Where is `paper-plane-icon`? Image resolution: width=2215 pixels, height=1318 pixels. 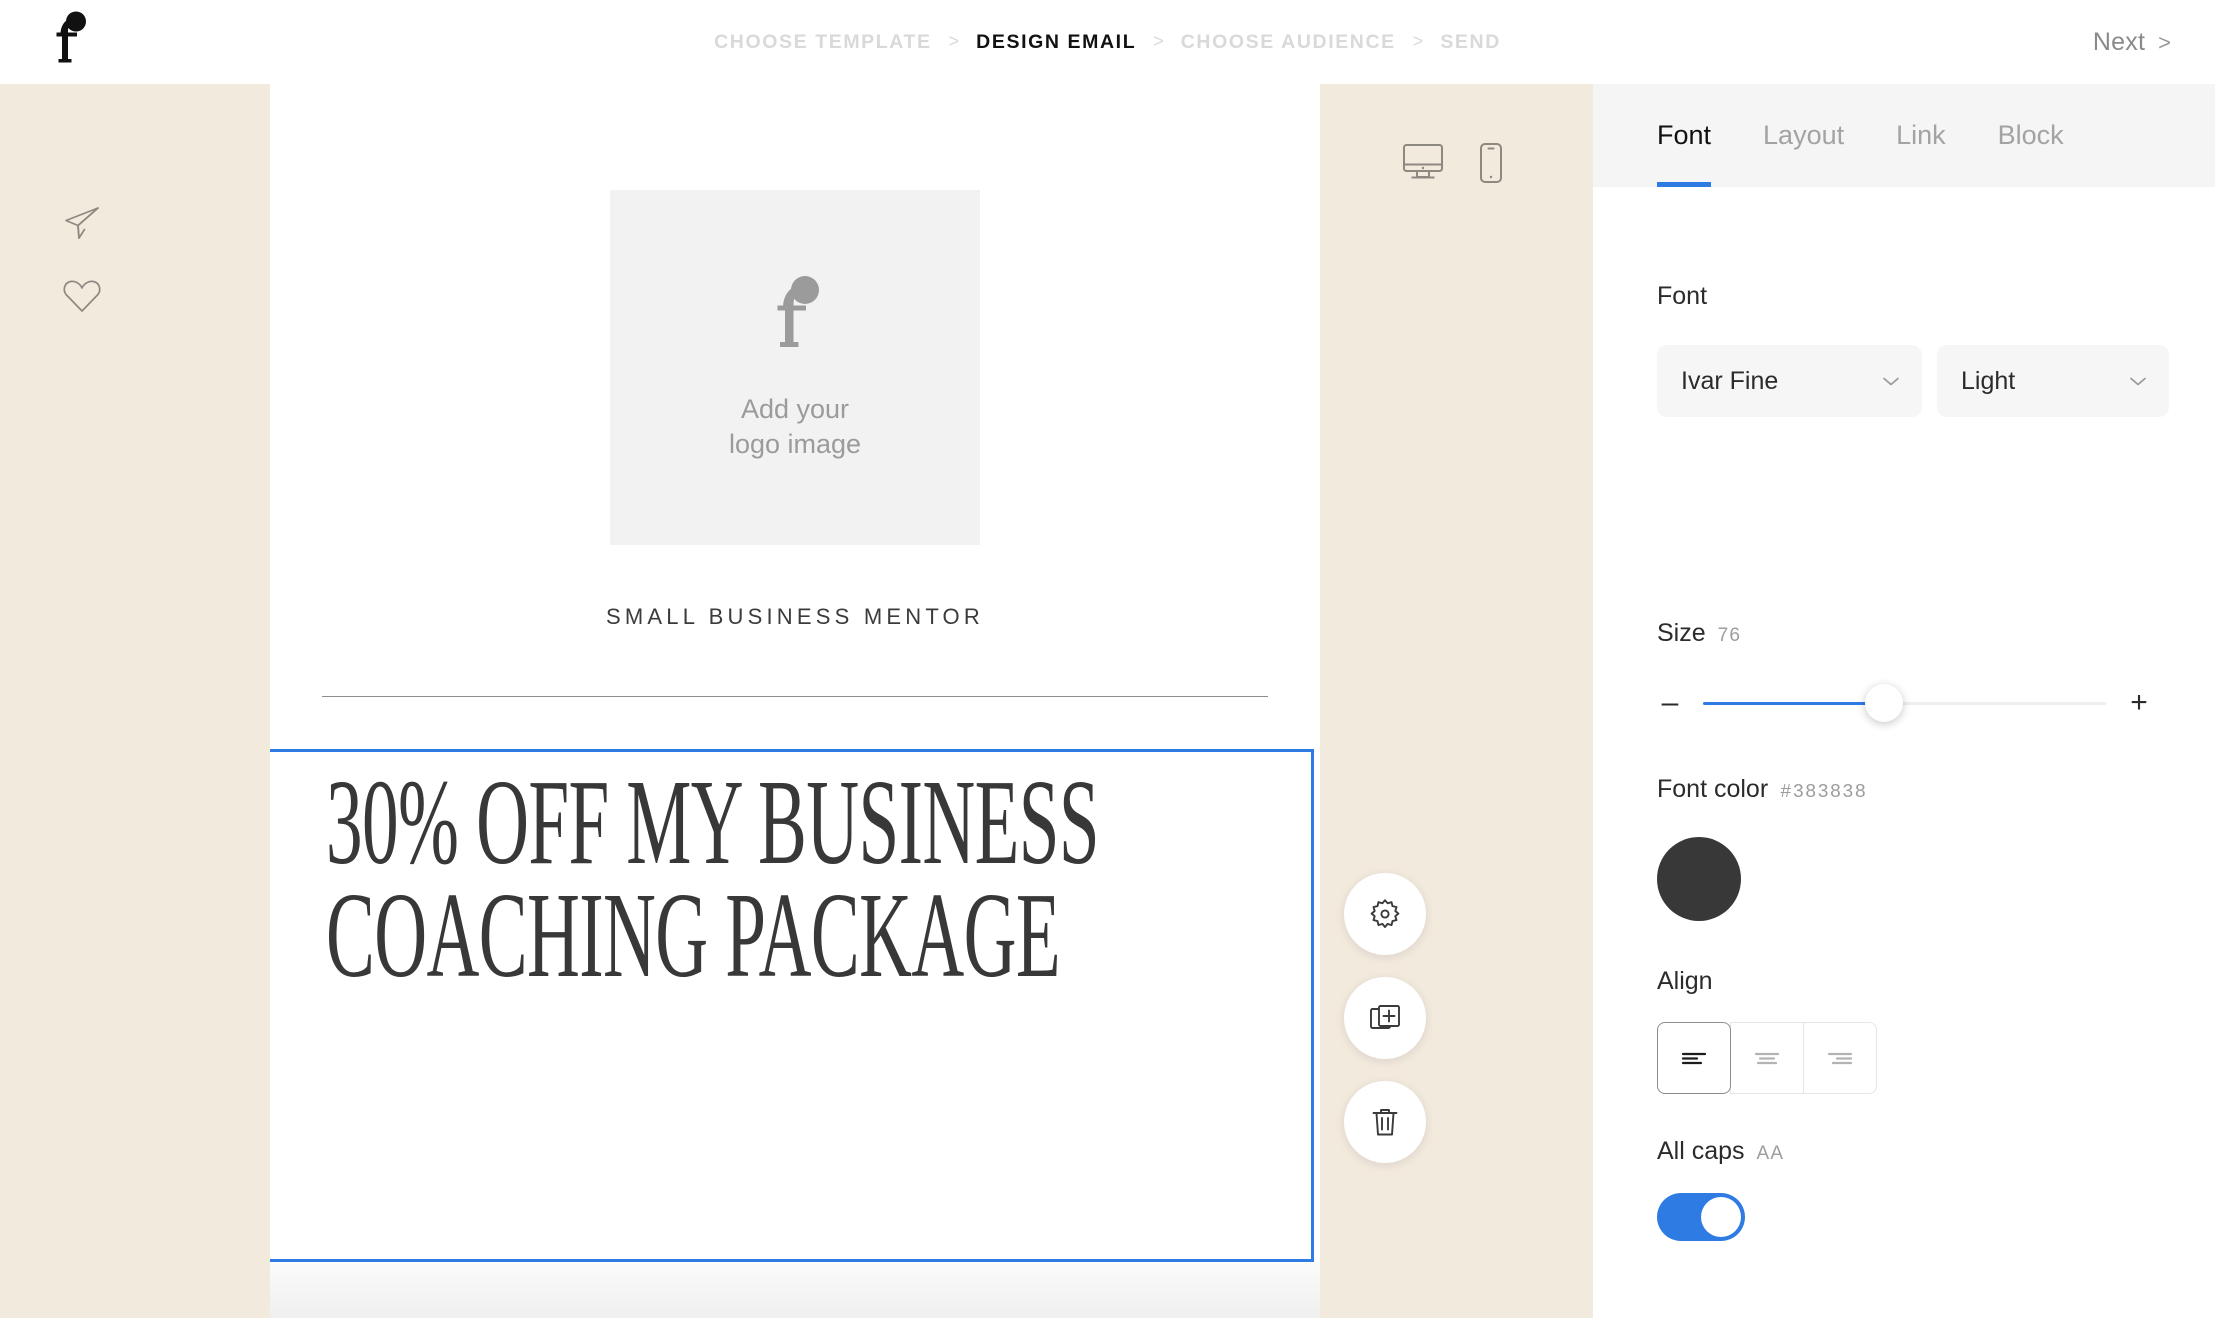 paper-plane-icon is located at coordinates (82, 224).